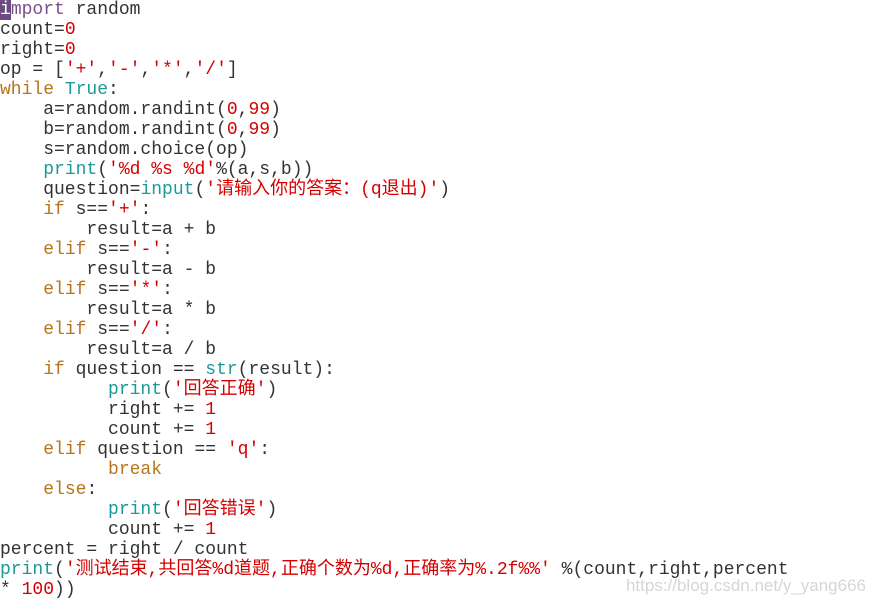 The height and width of the screenshot is (604, 874). I want to click on code-token: ], so click(232, 70).